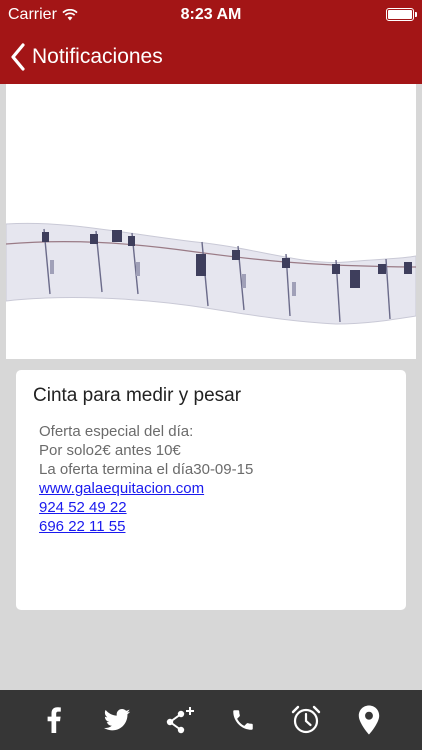  I want to click on status-bar: Carrier 8:23 AM, so click(211, 15).